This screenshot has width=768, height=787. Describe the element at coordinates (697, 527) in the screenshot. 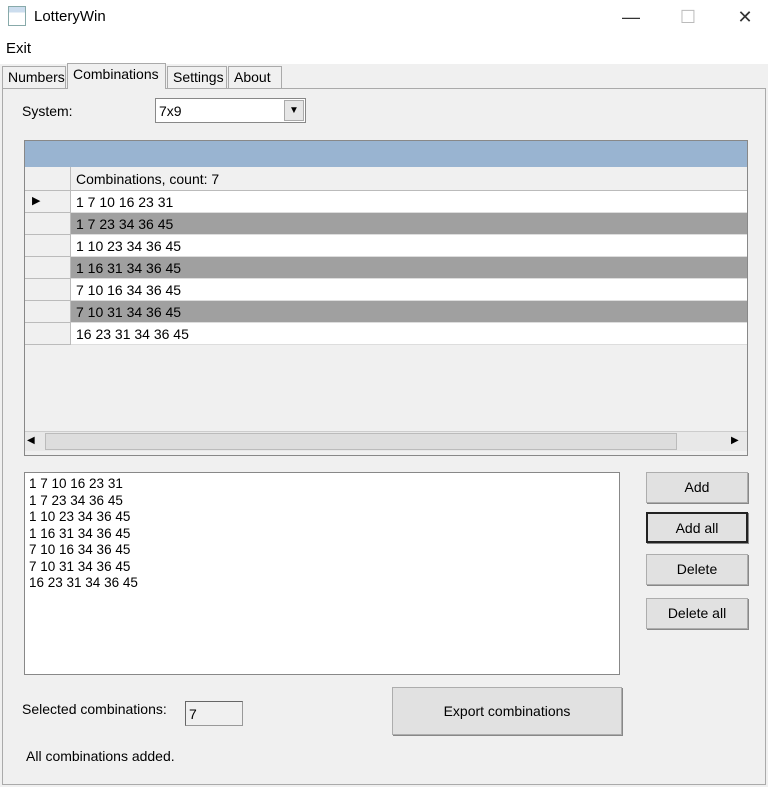

I see `add-all-button: Add all` at that location.